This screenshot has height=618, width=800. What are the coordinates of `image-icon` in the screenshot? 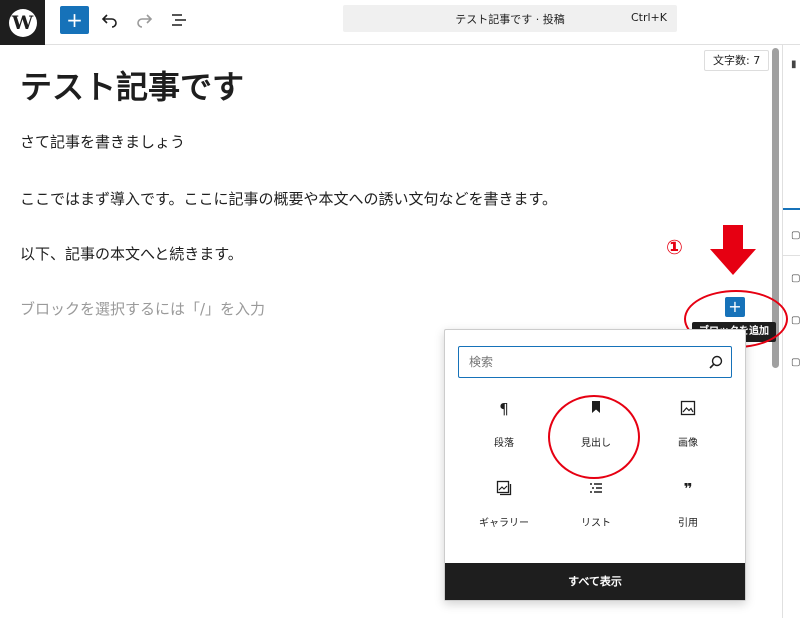 It's located at (688, 412).